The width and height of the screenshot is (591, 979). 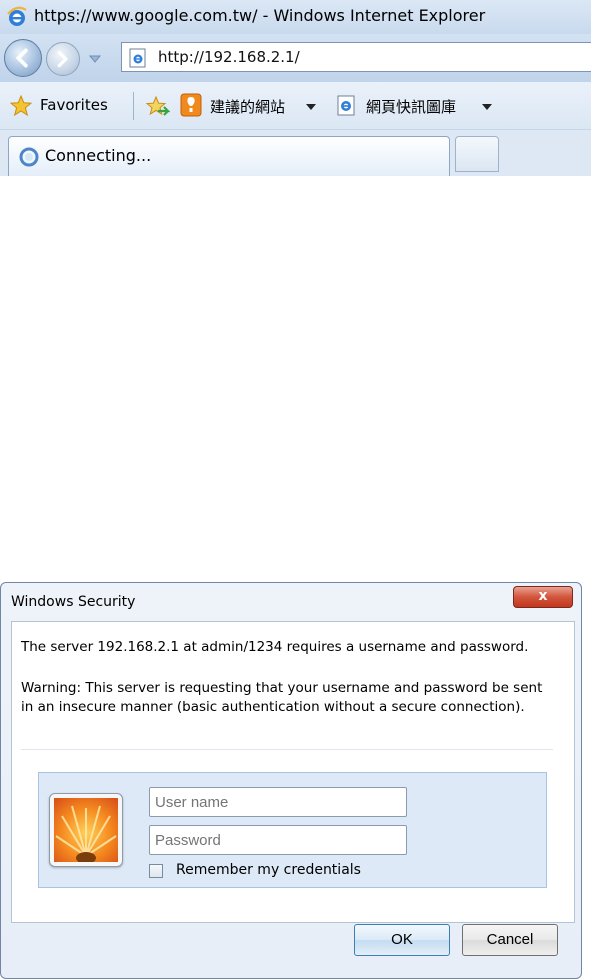 I want to click on credential-panel: Remember my credentials, so click(x=292, y=830).